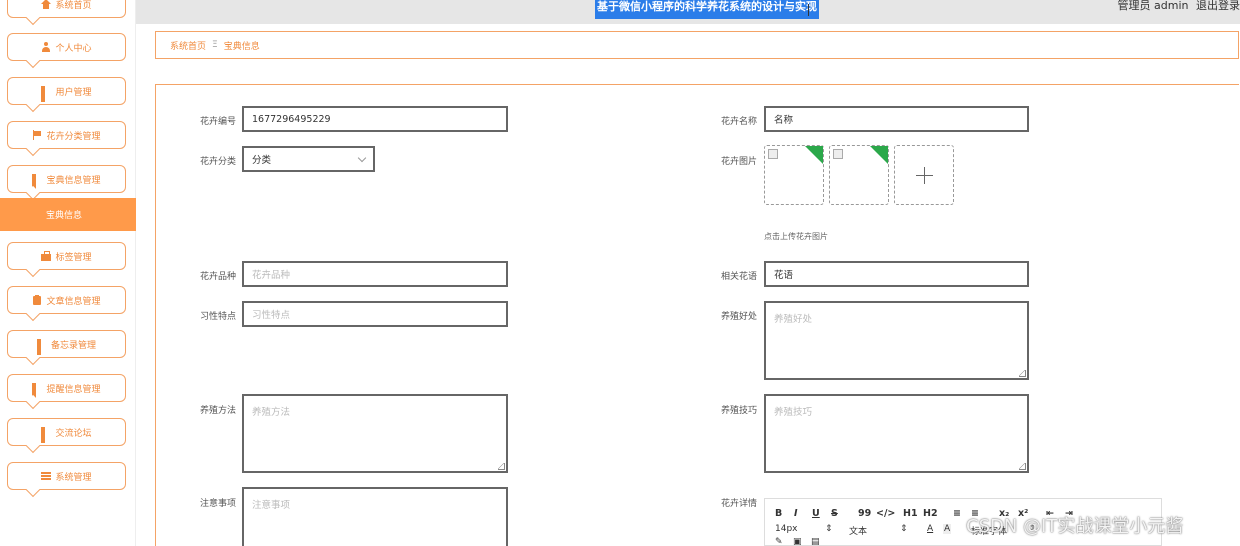 The width and height of the screenshot is (1240, 546). What do you see at coordinates (738, 162) in the screenshot?
I see `image-label: 花卉图片` at bounding box center [738, 162].